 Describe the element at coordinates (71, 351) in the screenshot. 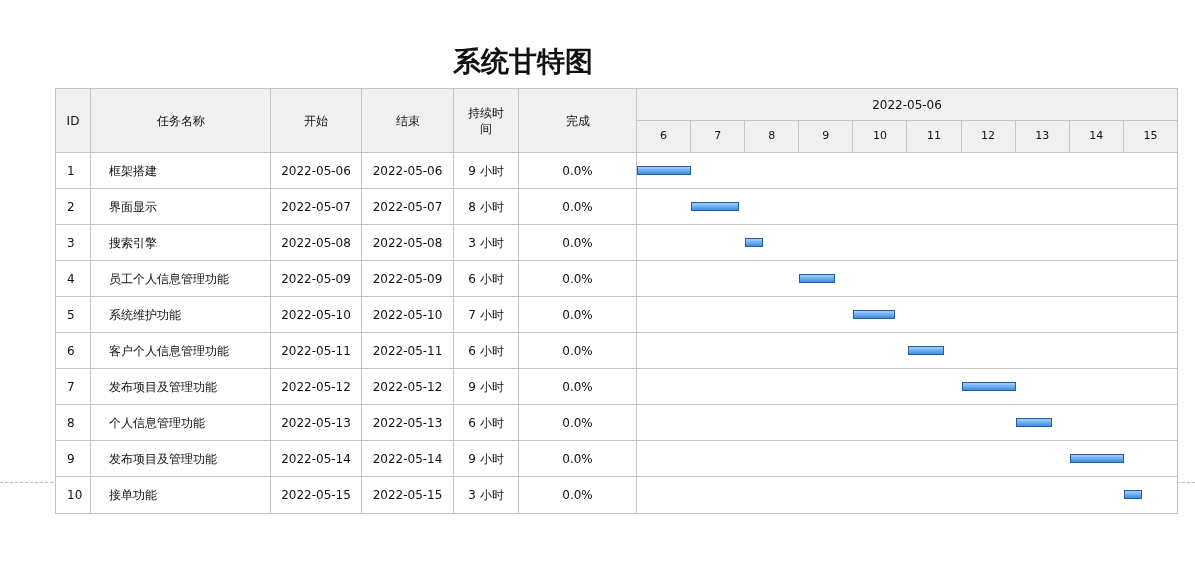

I see `table-cell-text: 6` at that location.